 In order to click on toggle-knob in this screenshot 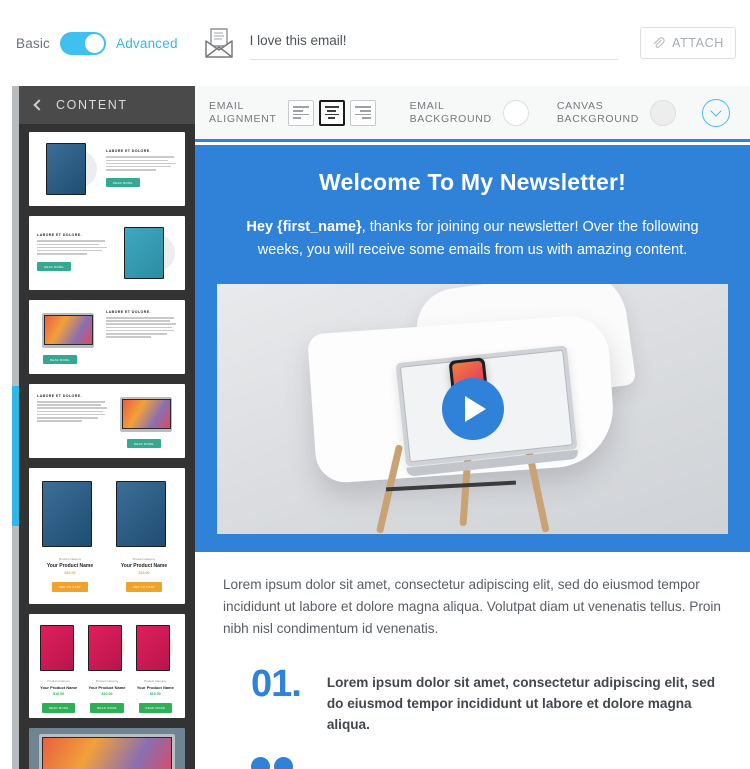, I will do `click(95, 43)`.